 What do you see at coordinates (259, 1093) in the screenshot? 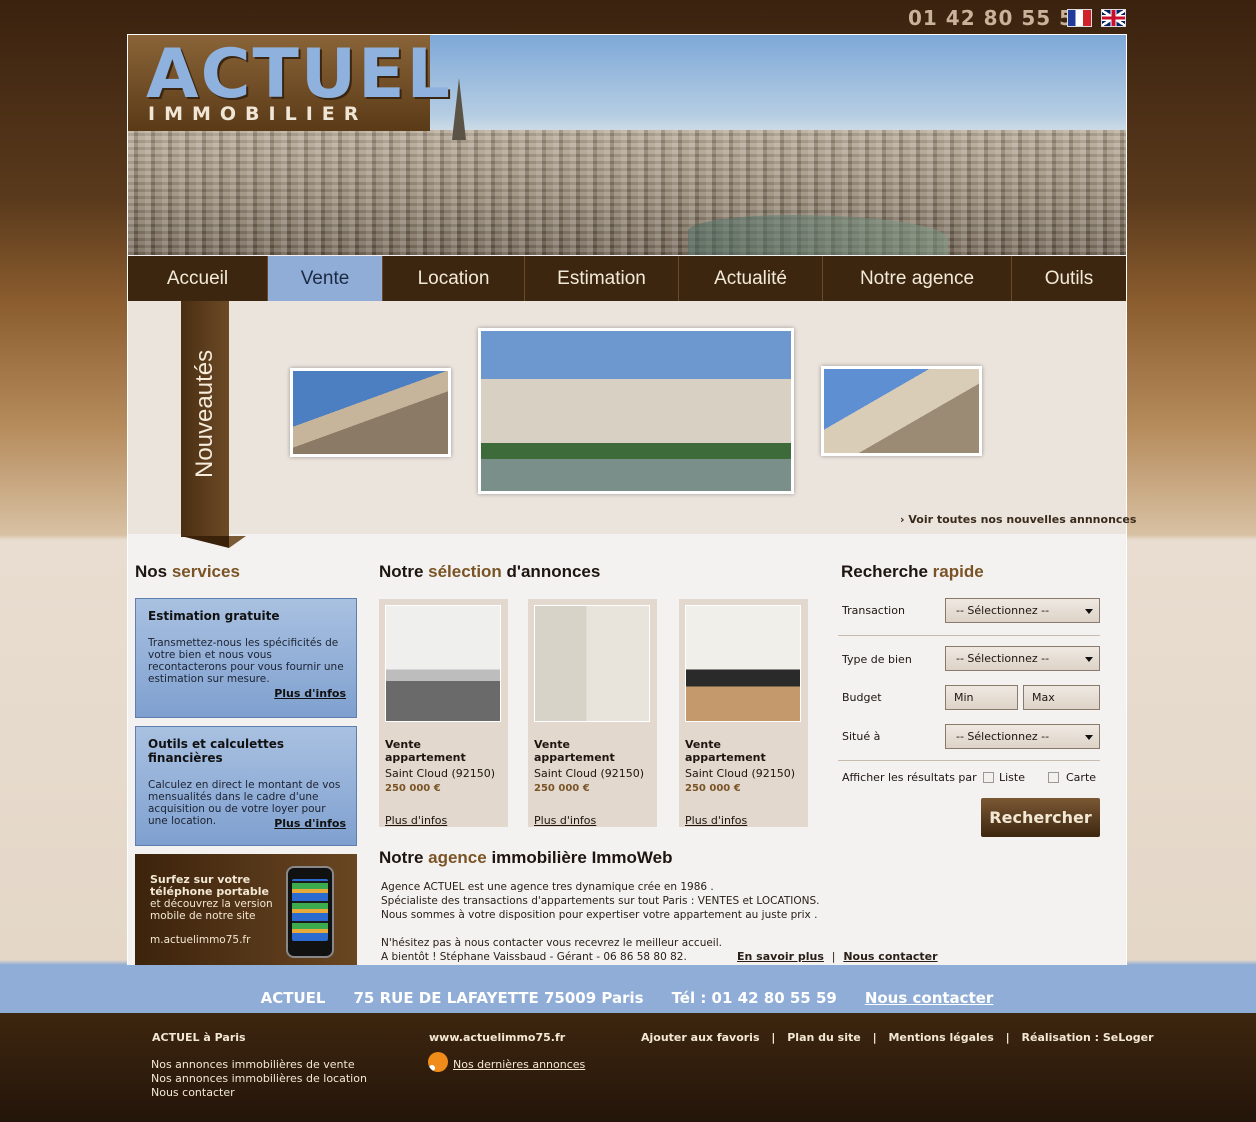
I see `footer-link-contact: Nous contacter` at bounding box center [259, 1093].